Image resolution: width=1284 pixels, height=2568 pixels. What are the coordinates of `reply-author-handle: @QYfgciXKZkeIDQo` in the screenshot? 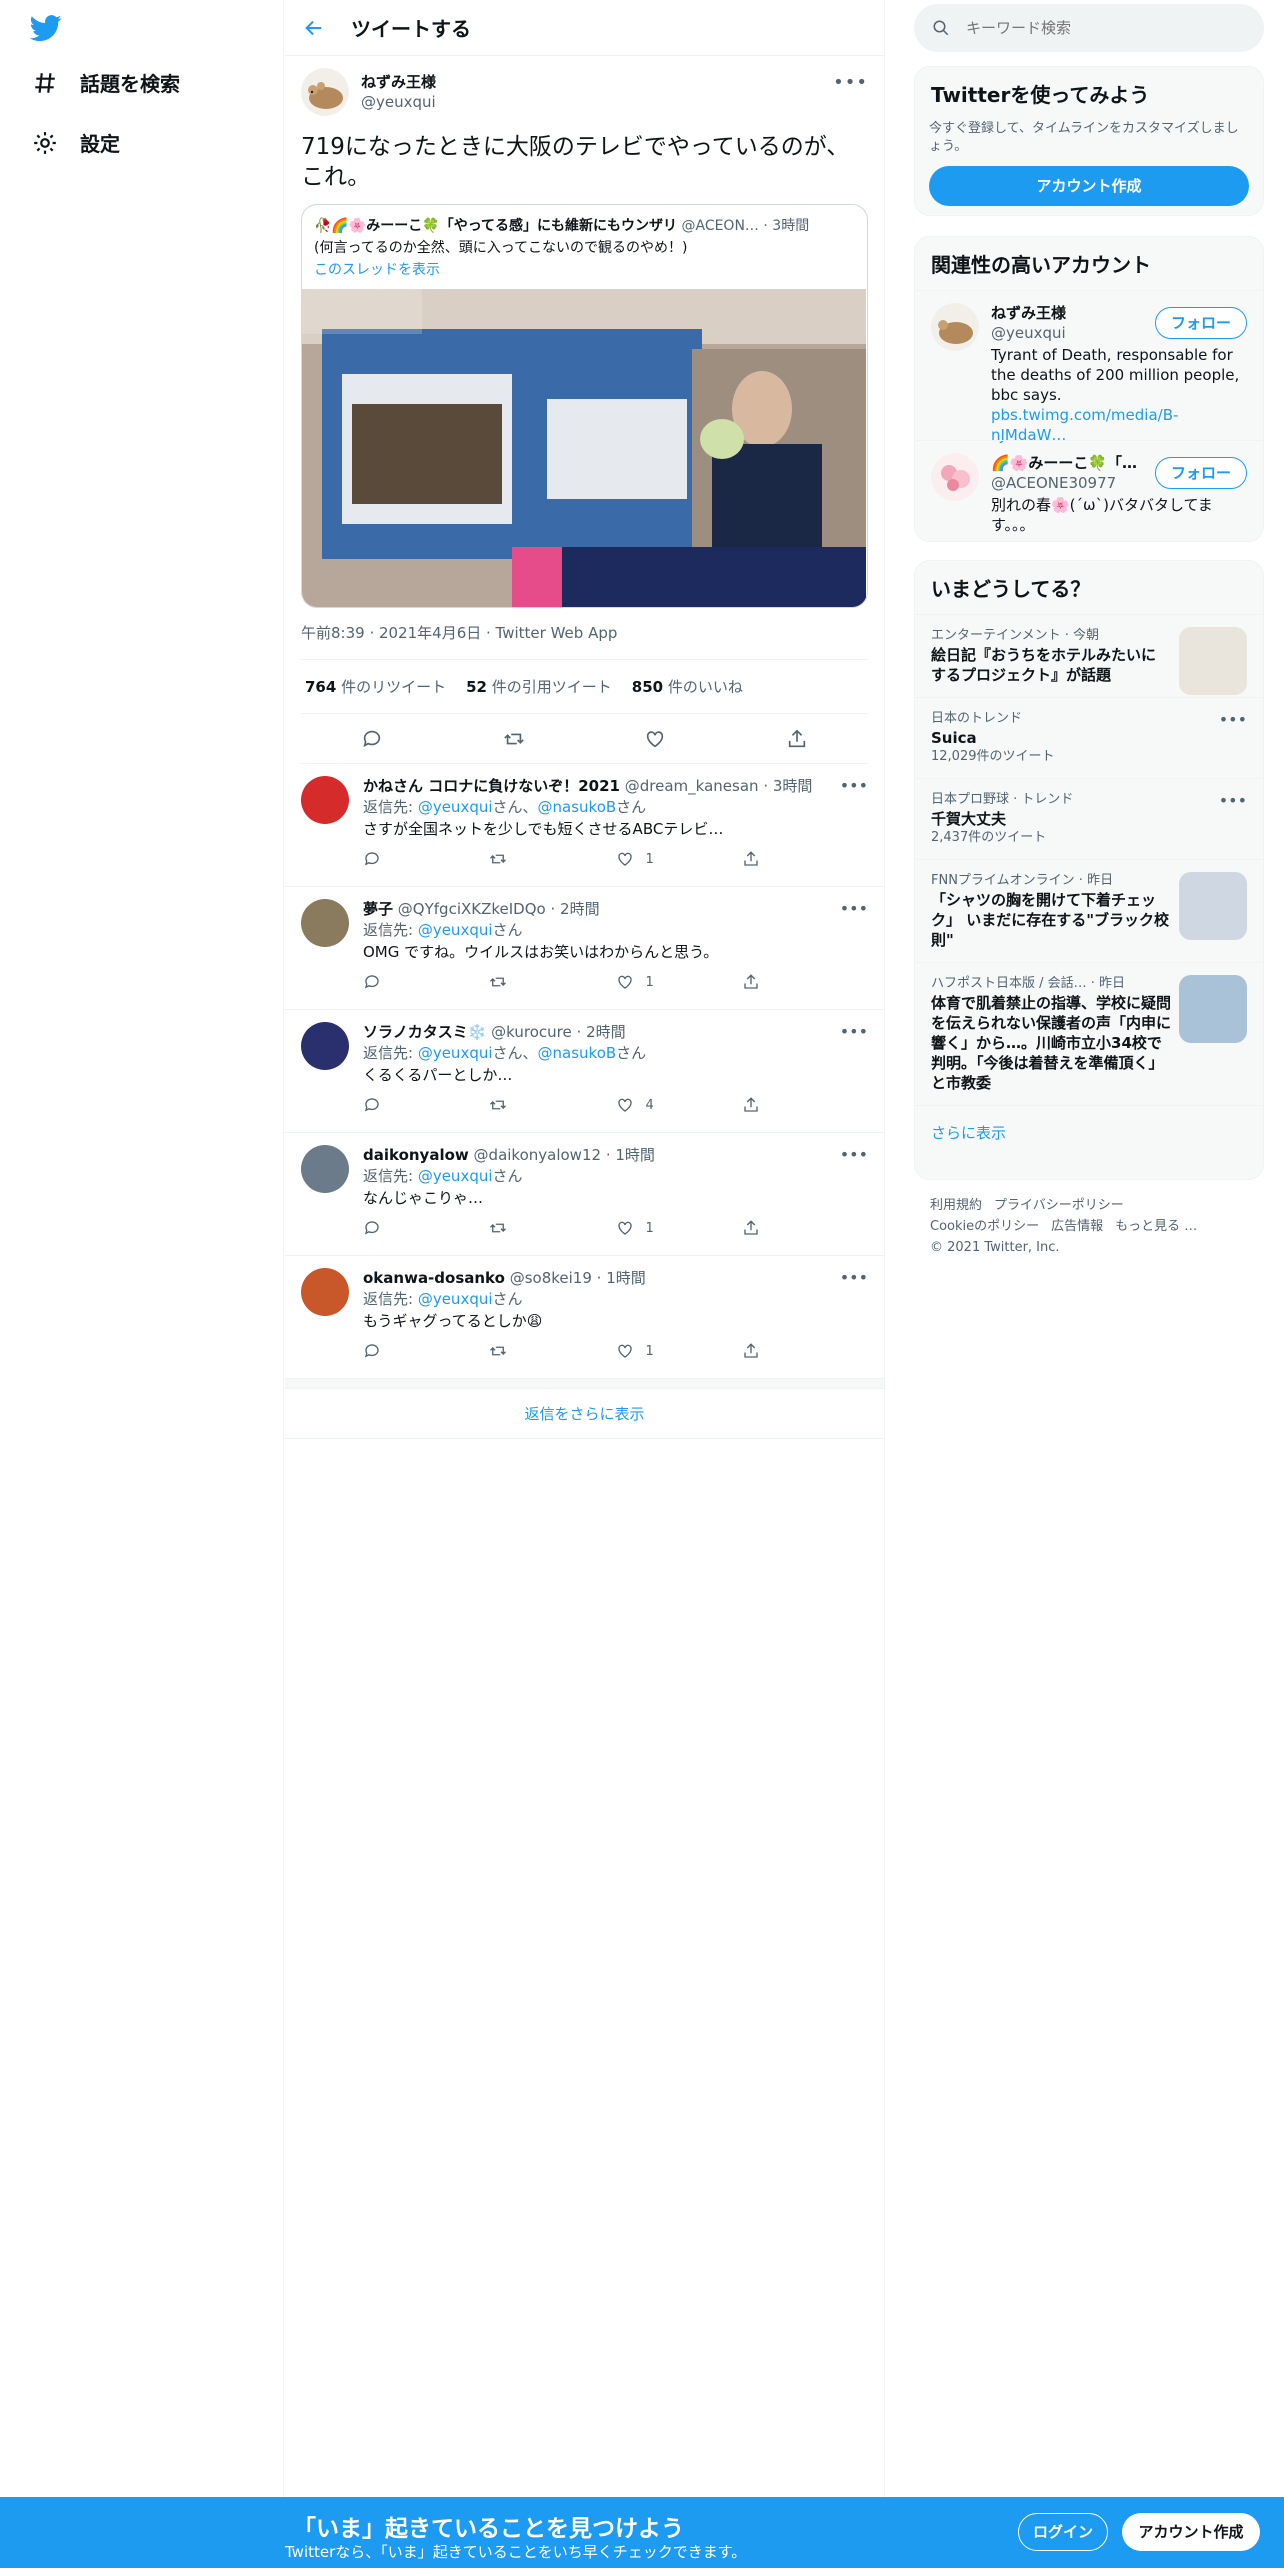 It's located at (472, 909).